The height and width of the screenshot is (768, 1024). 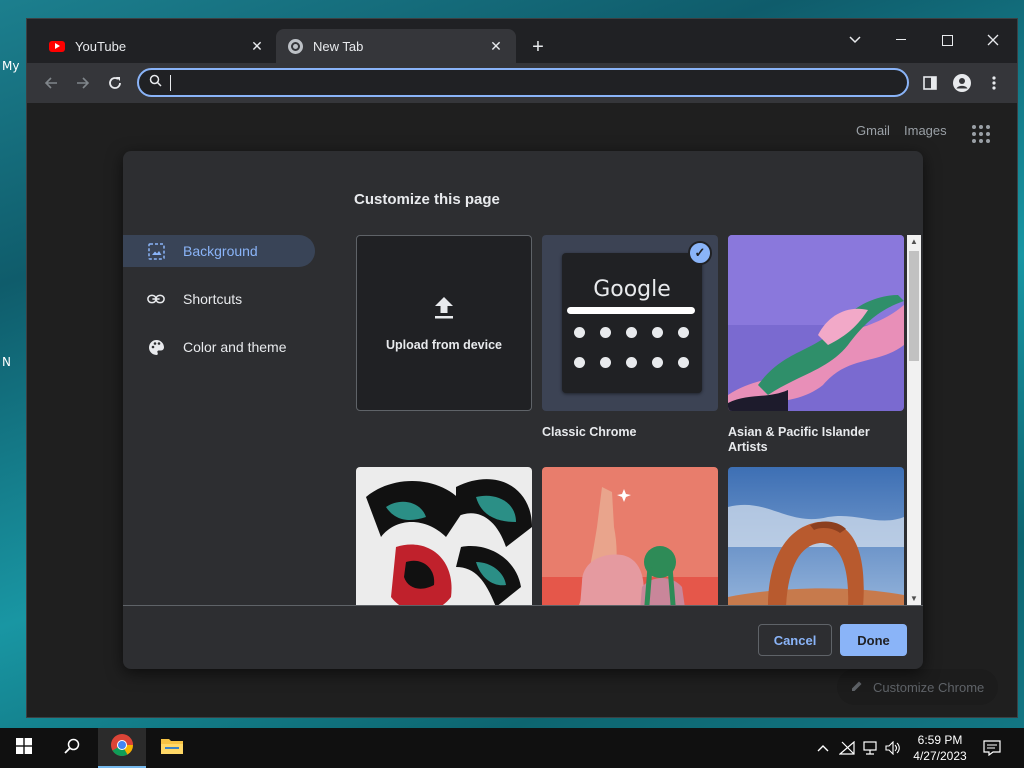 I want to click on palette-icon, so click(x=156, y=347).